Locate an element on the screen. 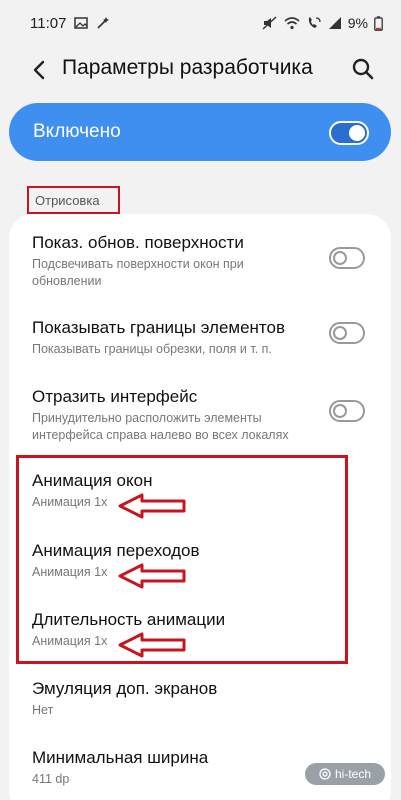 This screenshot has height=800, width=401. watermark: hi-tech is located at coordinates (345, 774).